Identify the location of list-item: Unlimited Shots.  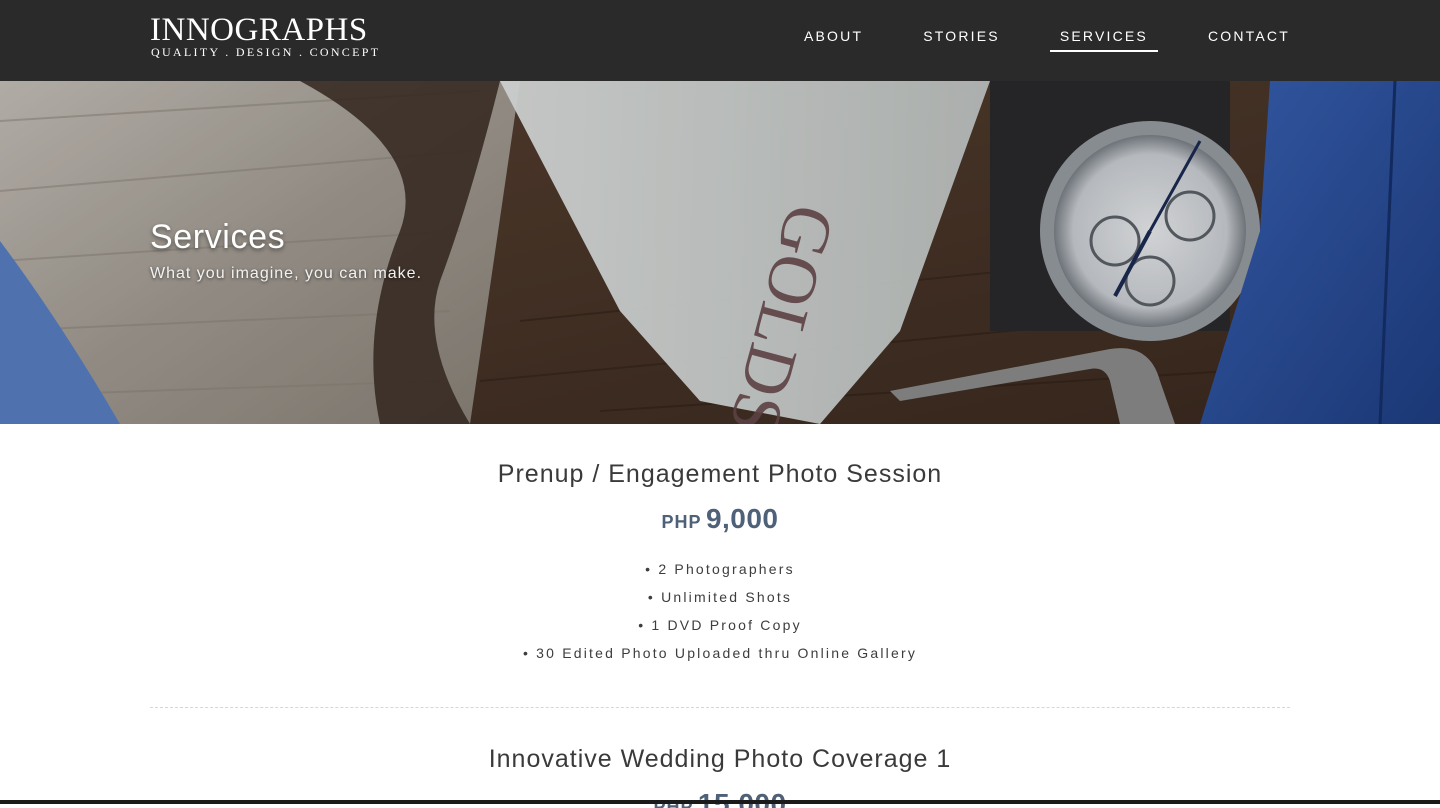
(720, 597).